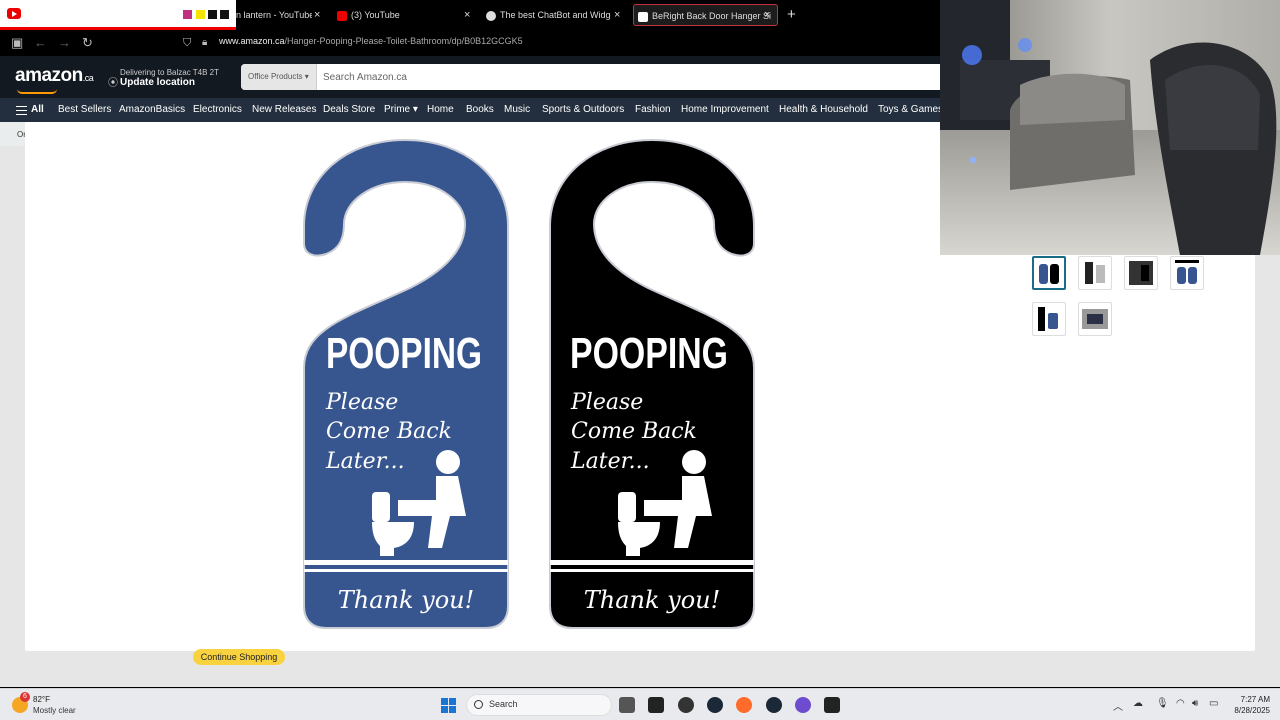 This screenshot has height=720, width=1280. What do you see at coordinates (1118, 705) in the screenshot?
I see `chevron-up-icon: ︿` at bounding box center [1118, 705].